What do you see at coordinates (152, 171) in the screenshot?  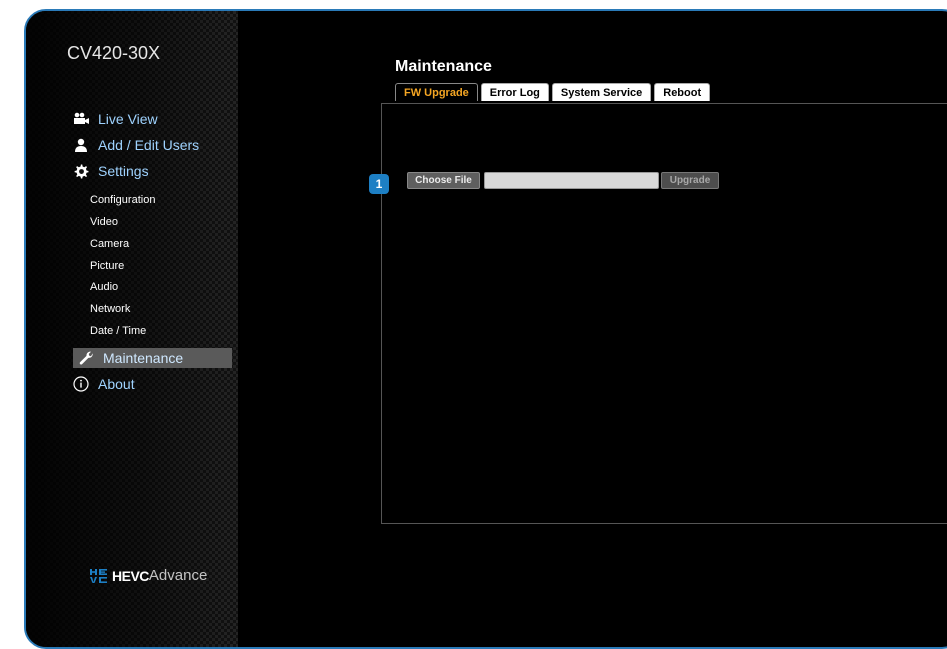 I see `nav-settings: Settings` at bounding box center [152, 171].